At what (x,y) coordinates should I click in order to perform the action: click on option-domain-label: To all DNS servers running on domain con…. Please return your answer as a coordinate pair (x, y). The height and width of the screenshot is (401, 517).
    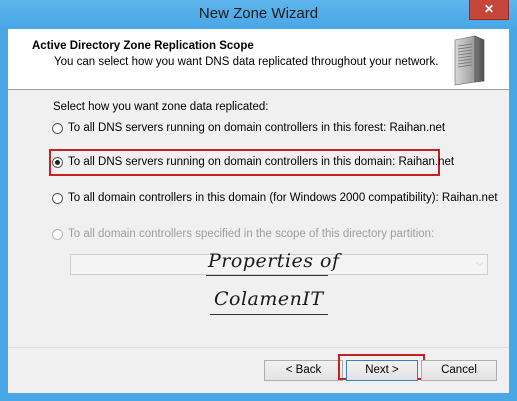
    Looking at the image, I should click on (261, 162).